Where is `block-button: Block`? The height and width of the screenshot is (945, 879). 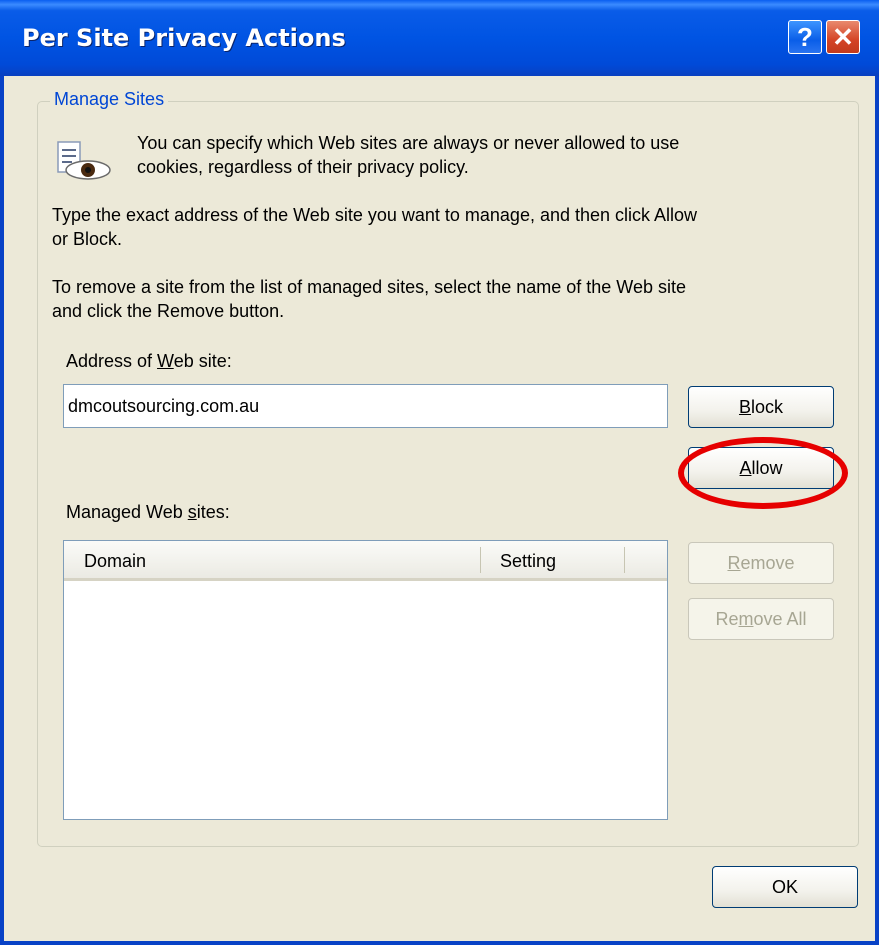
block-button: Block is located at coordinates (761, 407).